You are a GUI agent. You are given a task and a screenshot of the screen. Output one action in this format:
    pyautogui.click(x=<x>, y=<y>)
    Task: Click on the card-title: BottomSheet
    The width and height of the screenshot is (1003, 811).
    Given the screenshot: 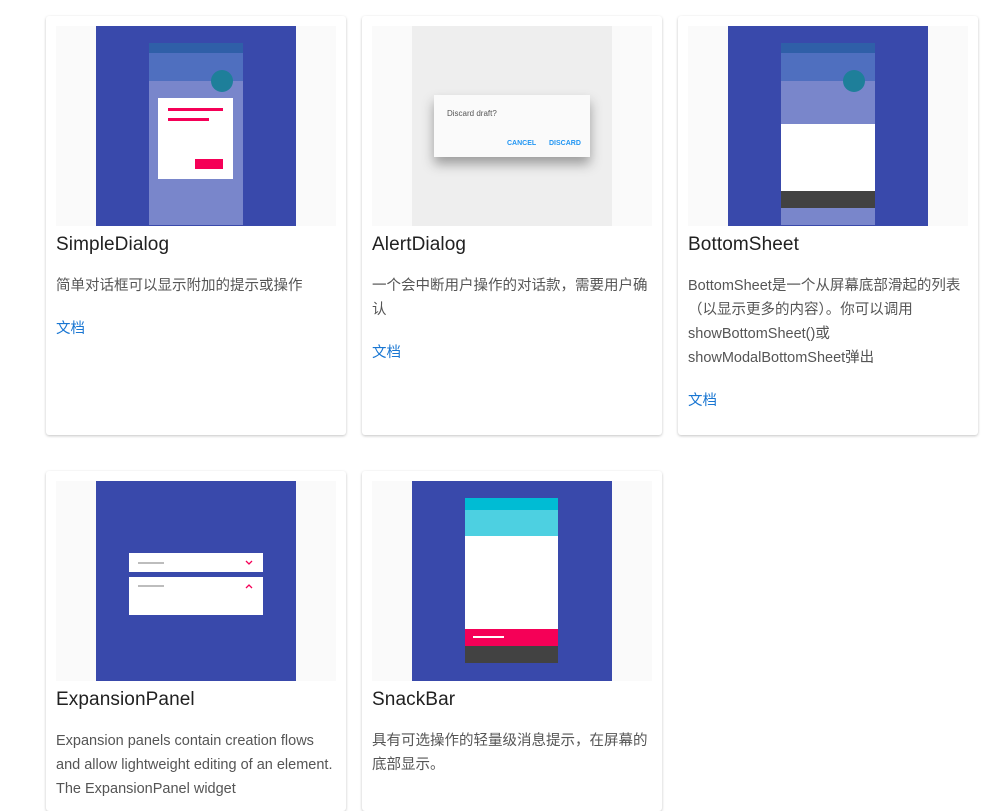 What is the action you would take?
    pyautogui.click(x=743, y=244)
    